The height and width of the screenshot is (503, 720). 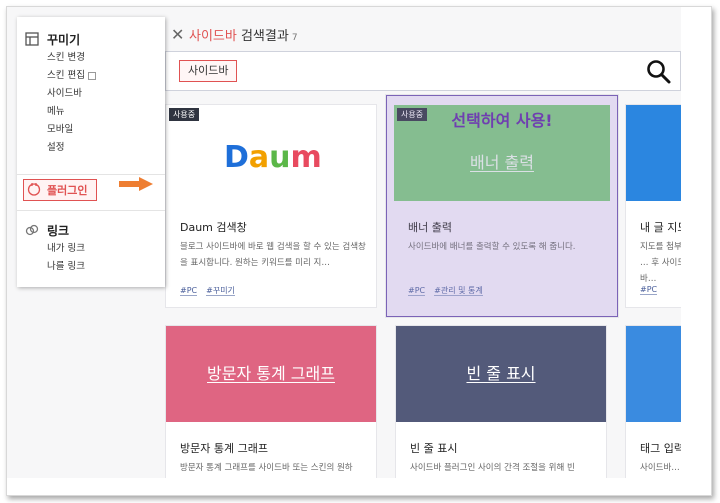 I want to click on menu-item-settings: 설정, so click(x=91, y=148).